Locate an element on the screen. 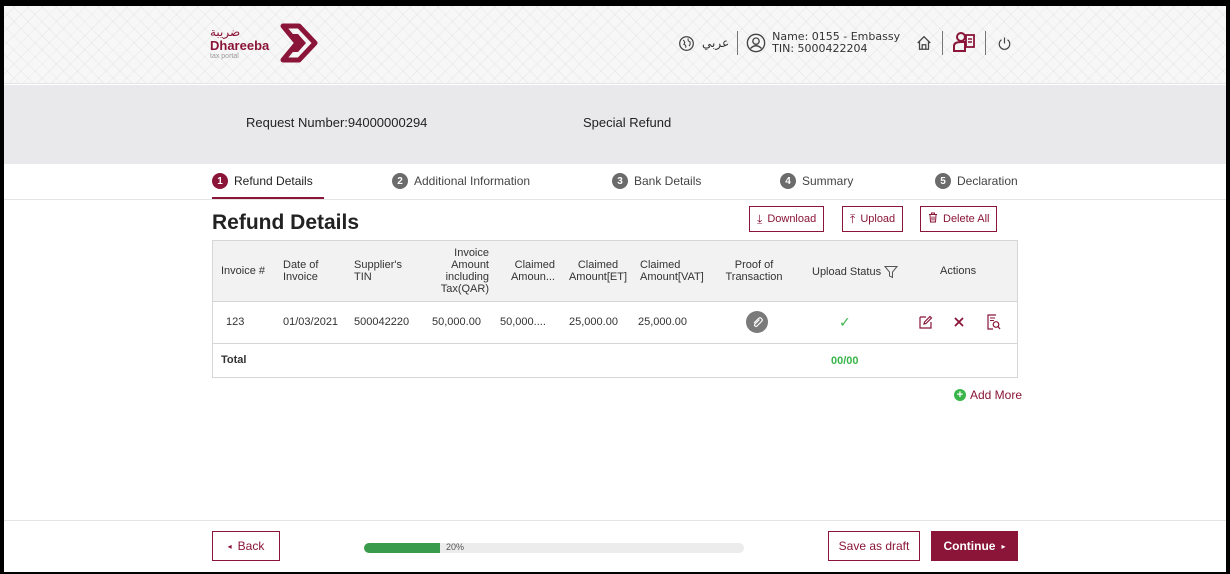 This screenshot has height=574, width=1230. col-claimed-et: Claimed Amount[ET] is located at coordinates (598, 271).